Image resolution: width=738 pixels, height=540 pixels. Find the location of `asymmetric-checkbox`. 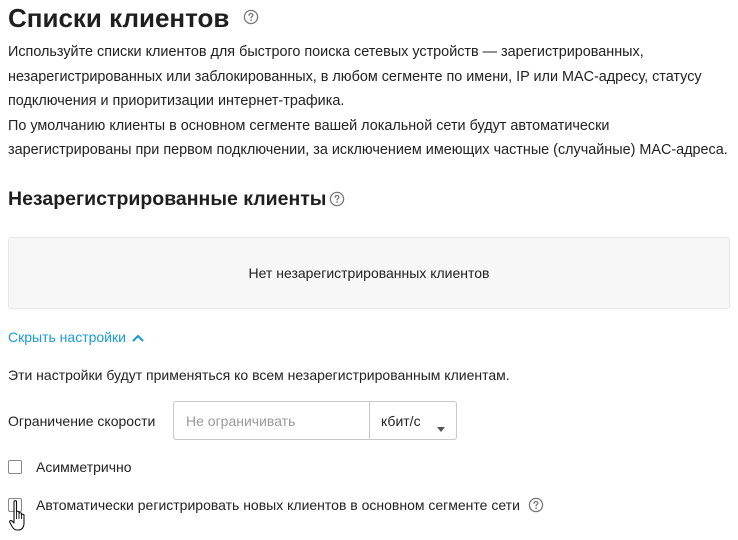

asymmetric-checkbox is located at coordinates (15, 467).